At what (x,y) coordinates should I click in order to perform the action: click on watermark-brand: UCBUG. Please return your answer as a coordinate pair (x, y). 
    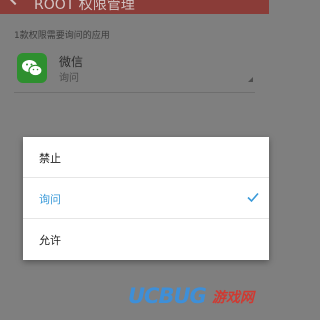
    Looking at the image, I should click on (167, 296).